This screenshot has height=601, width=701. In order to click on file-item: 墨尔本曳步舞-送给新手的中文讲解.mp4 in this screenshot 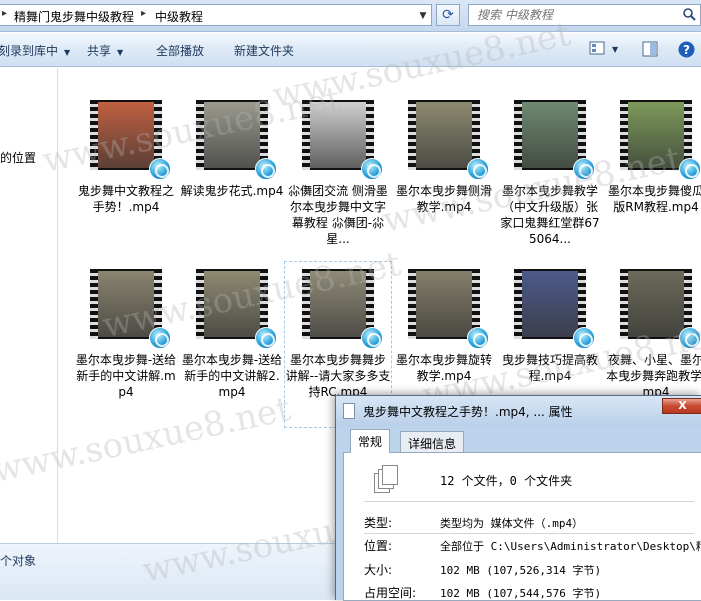, I will do `click(126, 344)`.